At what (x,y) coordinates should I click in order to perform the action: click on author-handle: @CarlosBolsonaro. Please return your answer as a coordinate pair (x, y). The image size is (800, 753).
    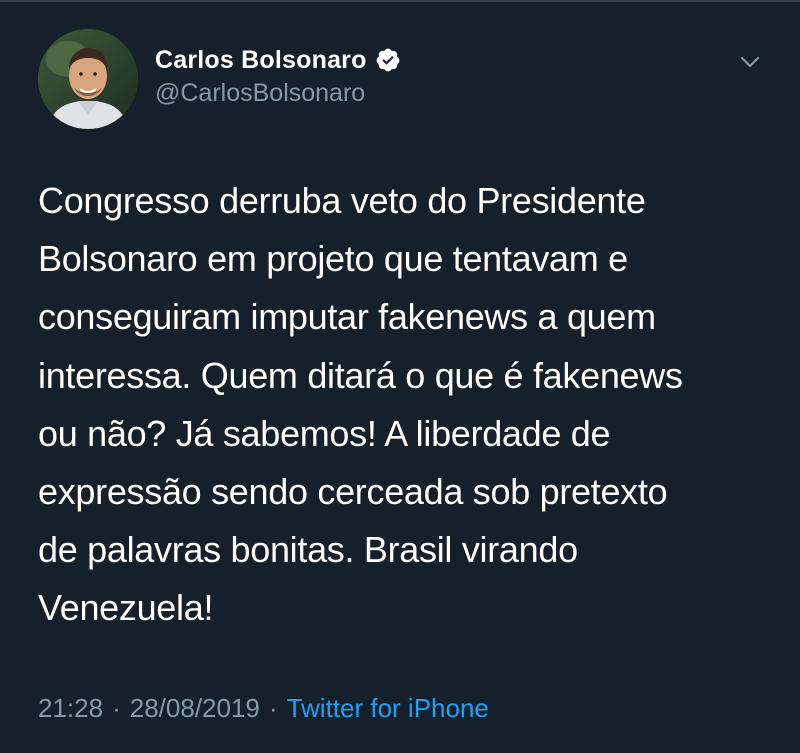
    Looking at the image, I should click on (278, 93).